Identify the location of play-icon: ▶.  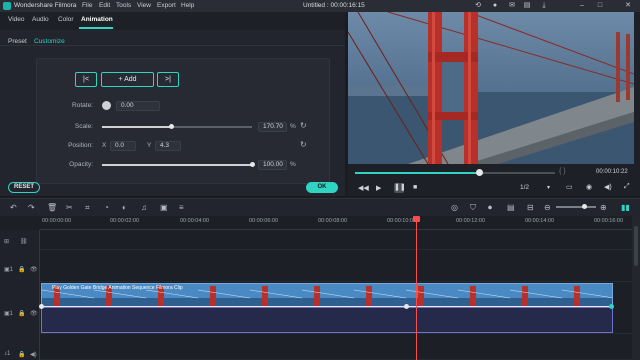
(378, 188).